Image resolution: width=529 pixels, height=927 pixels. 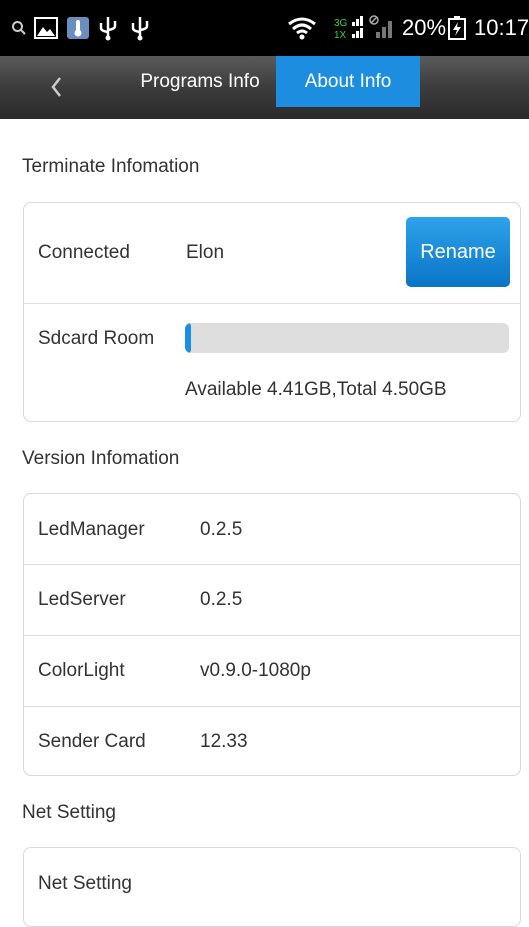 What do you see at coordinates (45, 28) in the screenshot?
I see `gallery-icon` at bounding box center [45, 28].